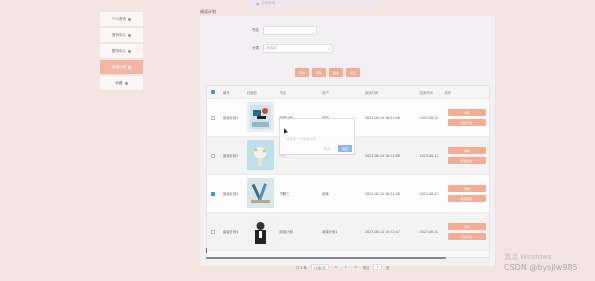  I want to click on popover-confirm-button: 确定, so click(345, 148).